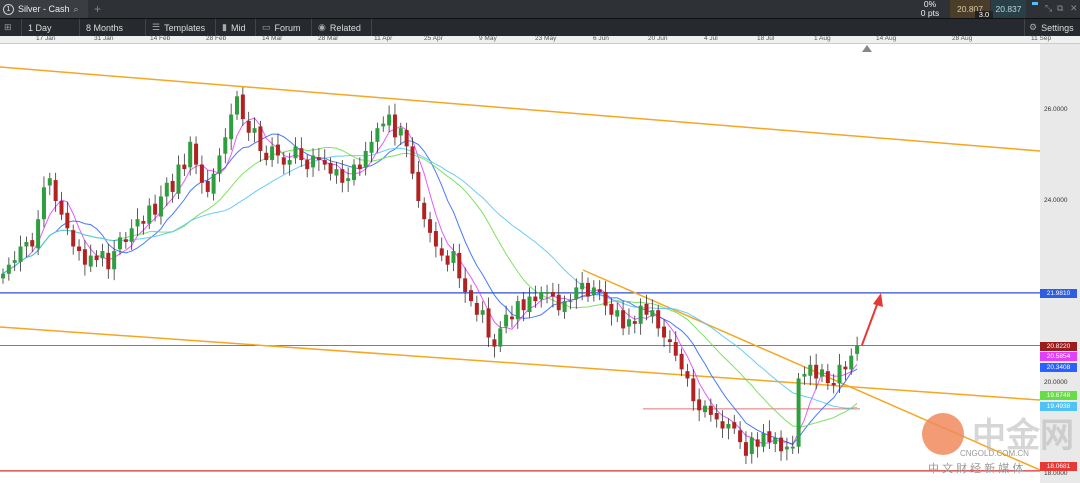  I want to click on date-tick: 23 May, so click(546, 38).